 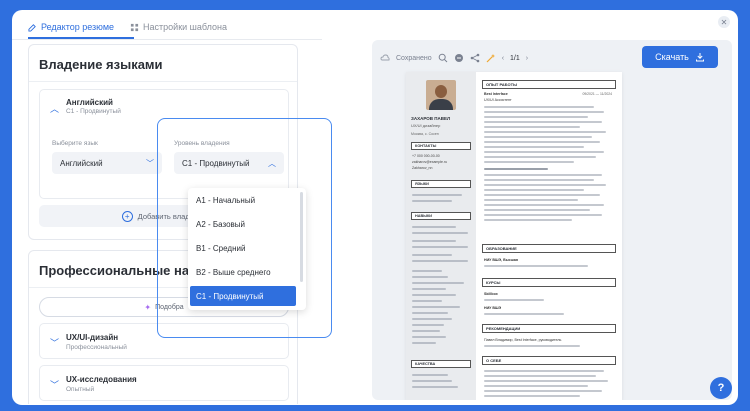 I want to click on education-school: НИУ ВШЭ, Высшая, so click(x=501, y=260).